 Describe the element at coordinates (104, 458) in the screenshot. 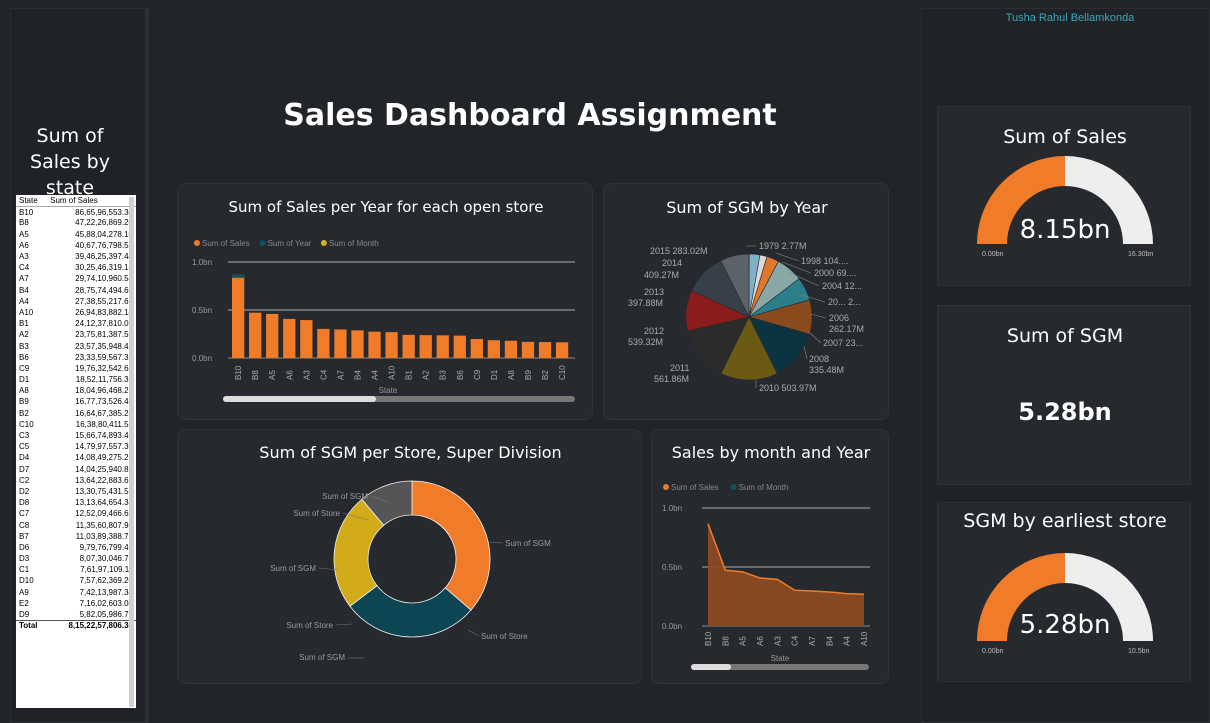

I see `sales-cell: 14,08,49,275.26` at that location.